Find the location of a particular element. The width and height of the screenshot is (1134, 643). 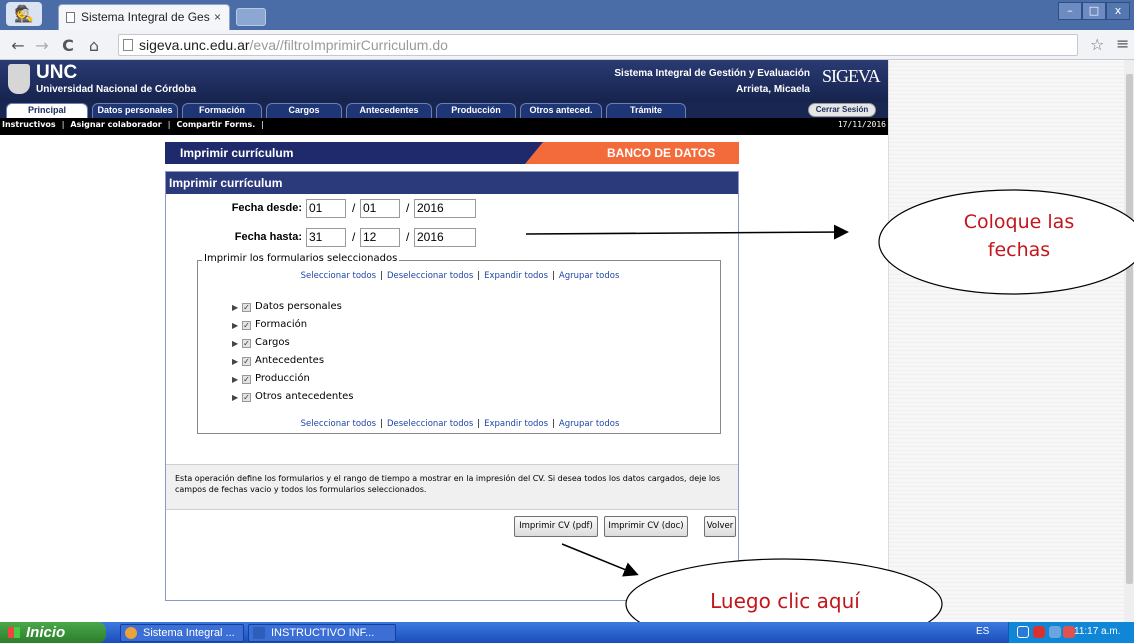

maximize-icon: □ is located at coordinates (1094, 11).